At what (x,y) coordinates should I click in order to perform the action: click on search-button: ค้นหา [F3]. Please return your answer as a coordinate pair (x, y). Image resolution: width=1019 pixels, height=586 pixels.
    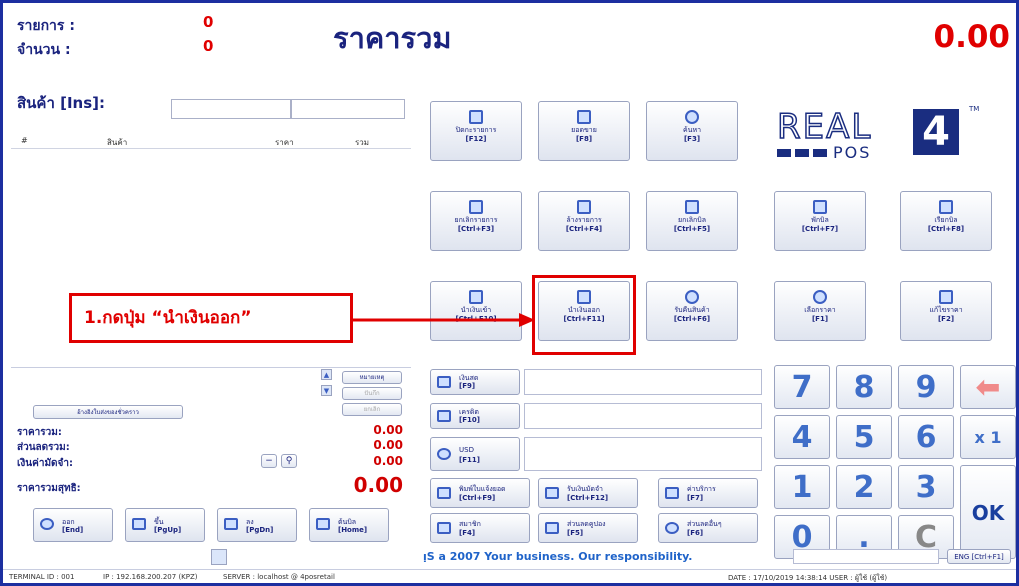
    Looking at the image, I should click on (692, 131).